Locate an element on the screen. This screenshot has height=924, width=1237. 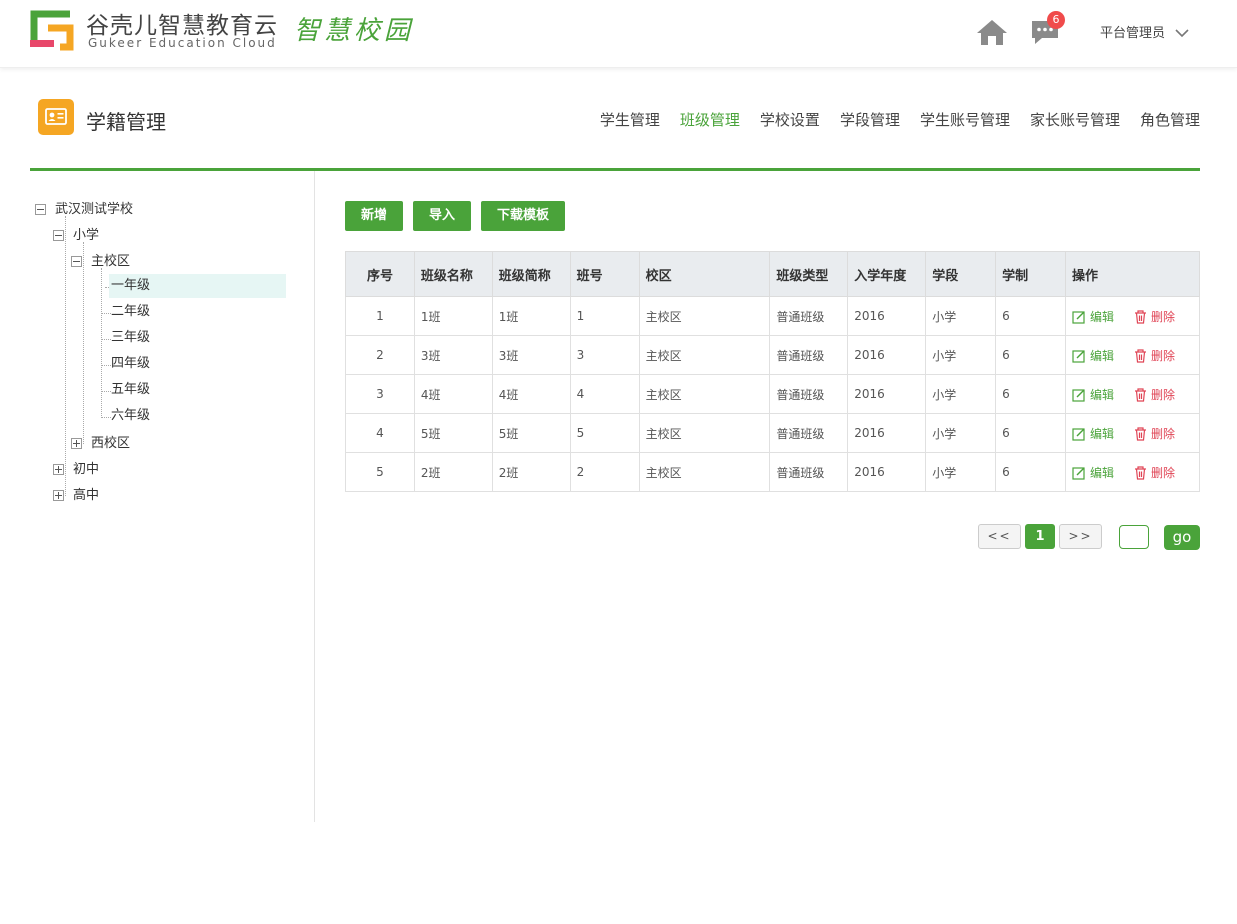
column-header: 序号 is located at coordinates (380, 274).